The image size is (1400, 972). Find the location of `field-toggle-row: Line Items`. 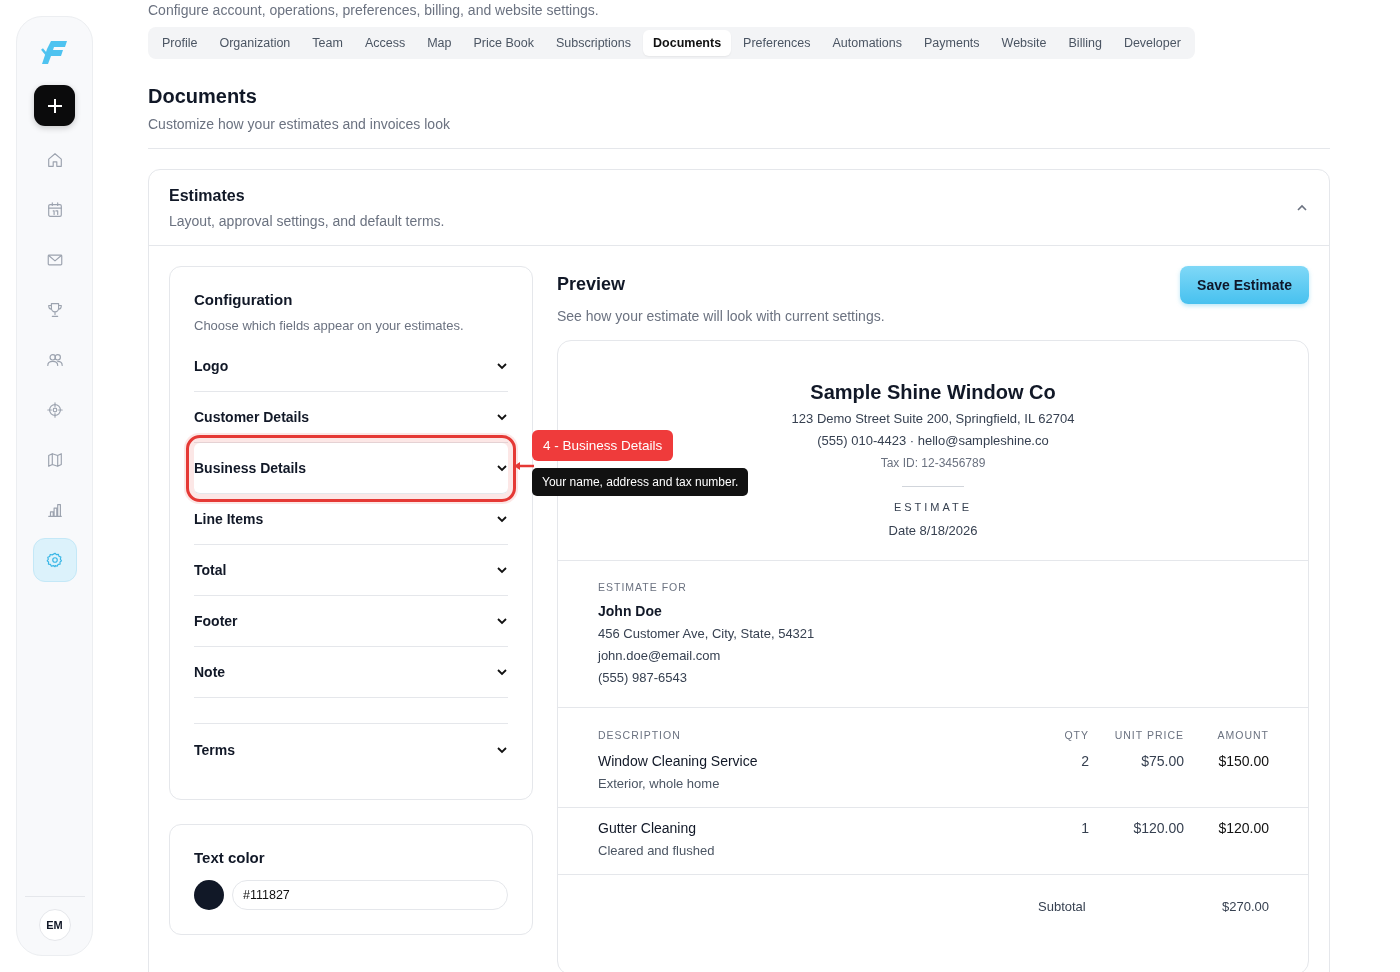

field-toggle-row: Line Items is located at coordinates (351, 519).